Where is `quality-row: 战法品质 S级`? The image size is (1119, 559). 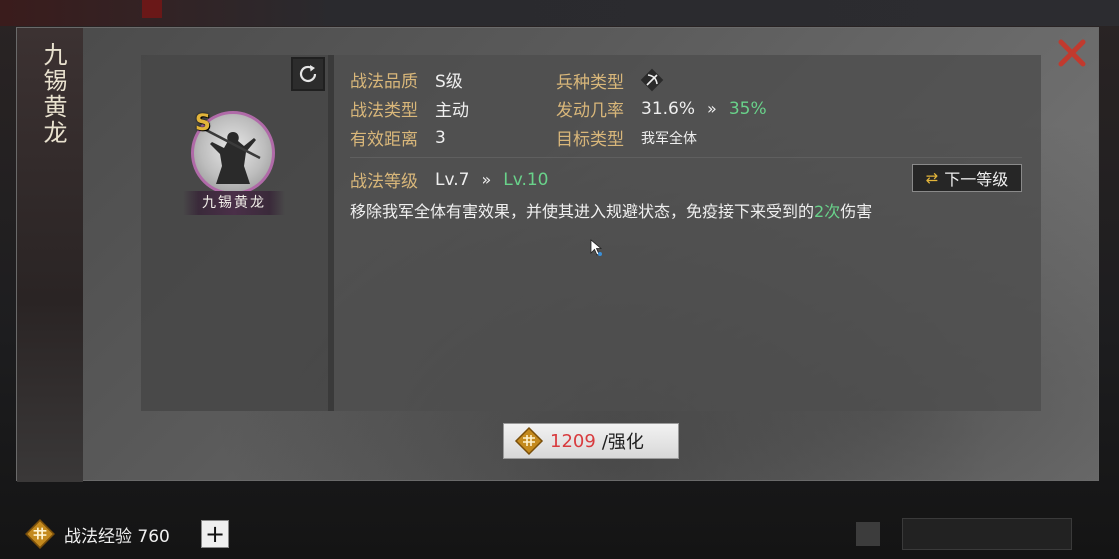
quality-row: 战法品质 S级 is located at coordinates (406, 79).